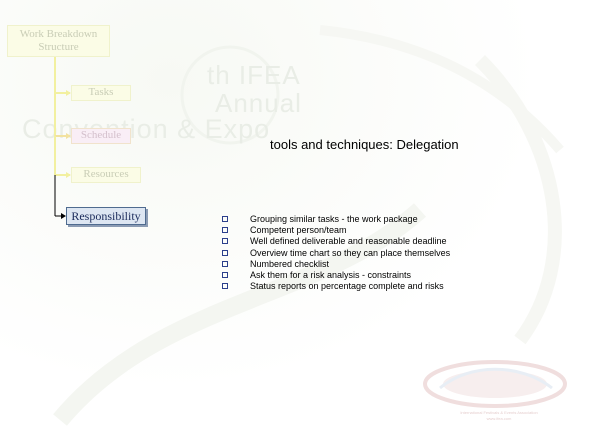 This screenshot has width=606, height=445. What do you see at coordinates (106, 216) in the screenshot?
I see `responsibility-box: Responsibility` at bounding box center [106, 216].